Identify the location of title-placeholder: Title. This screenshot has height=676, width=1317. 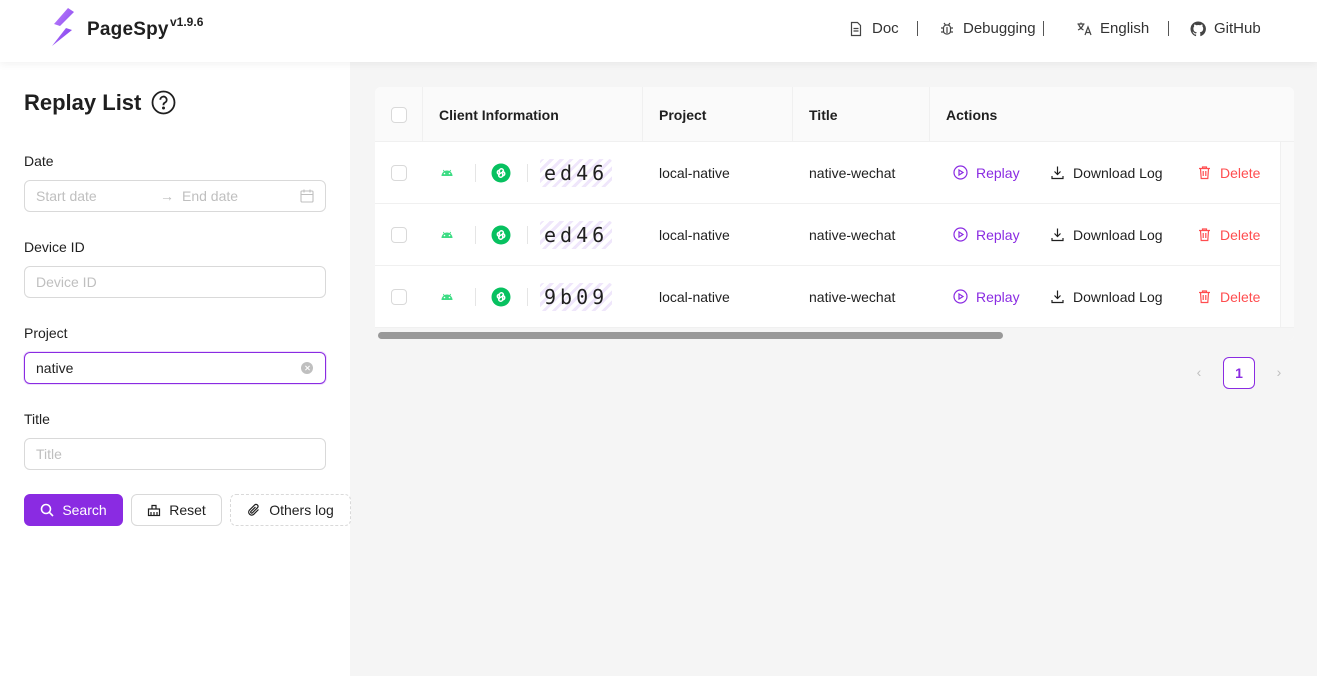
(49, 454).